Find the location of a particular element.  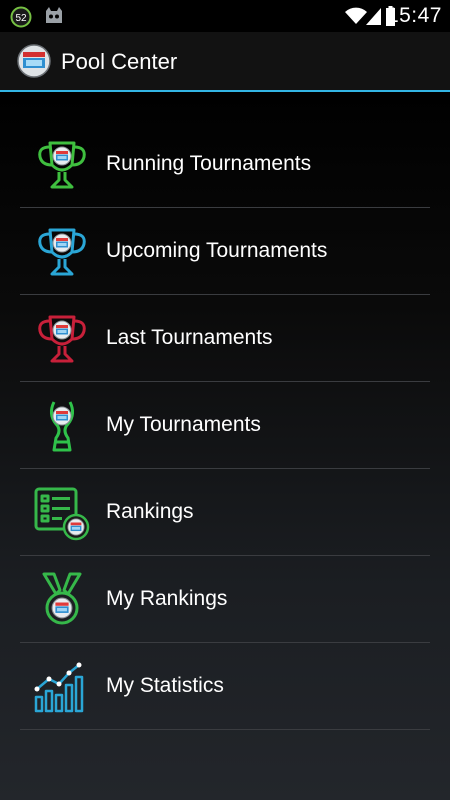

menu-item-label: Running Tournaments is located at coordinates (209, 163).